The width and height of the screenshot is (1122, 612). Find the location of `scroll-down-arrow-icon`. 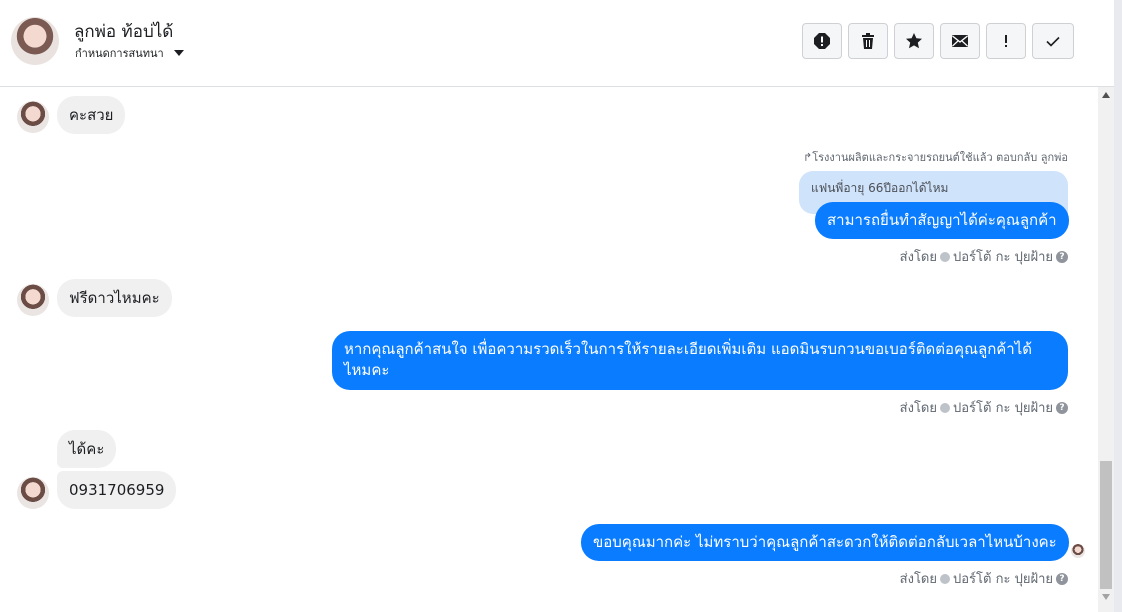

scroll-down-arrow-icon is located at coordinates (1106, 597).